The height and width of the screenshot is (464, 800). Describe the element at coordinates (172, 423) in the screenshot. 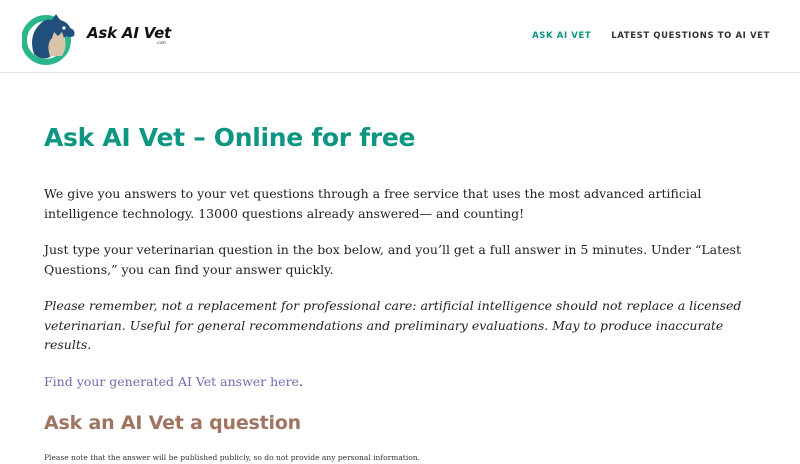

I see `section-title: Ask an AI Vet a question` at that location.